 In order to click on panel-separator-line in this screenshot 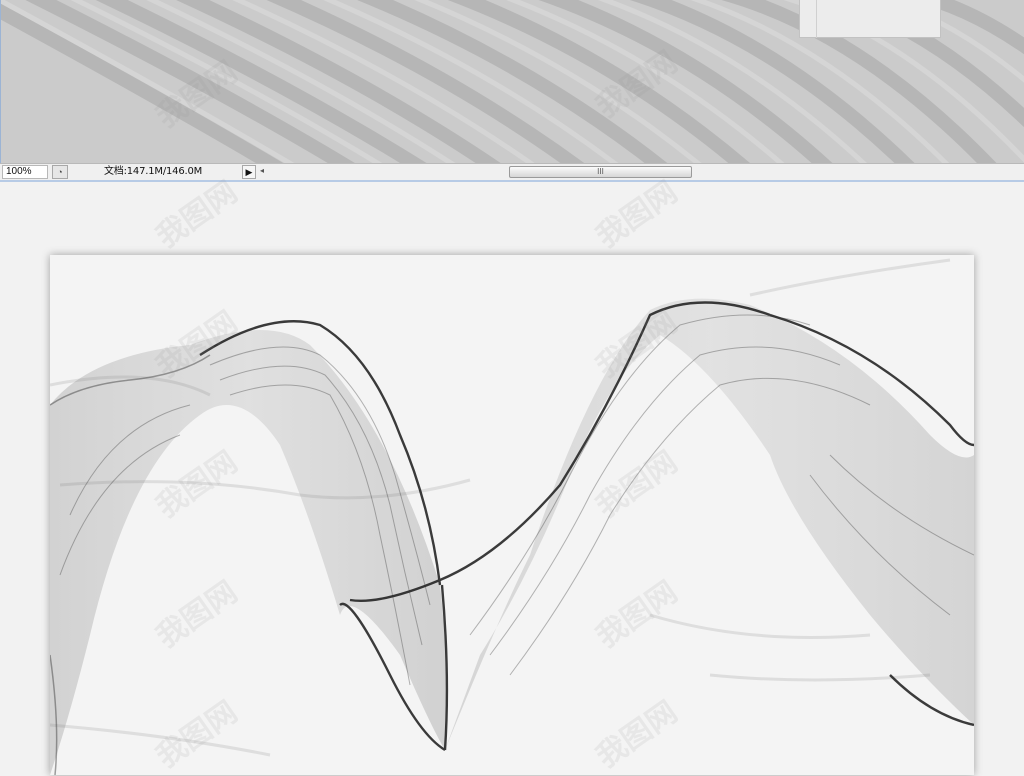, I will do `click(512, 181)`.